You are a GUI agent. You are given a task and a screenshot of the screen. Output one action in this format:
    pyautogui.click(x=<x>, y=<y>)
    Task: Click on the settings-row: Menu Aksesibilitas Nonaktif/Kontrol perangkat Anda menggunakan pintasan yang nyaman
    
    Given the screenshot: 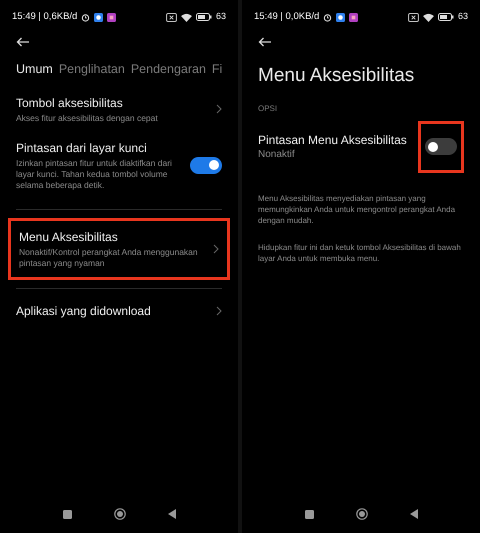 What is the action you would take?
    pyautogui.click(x=119, y=248)
    